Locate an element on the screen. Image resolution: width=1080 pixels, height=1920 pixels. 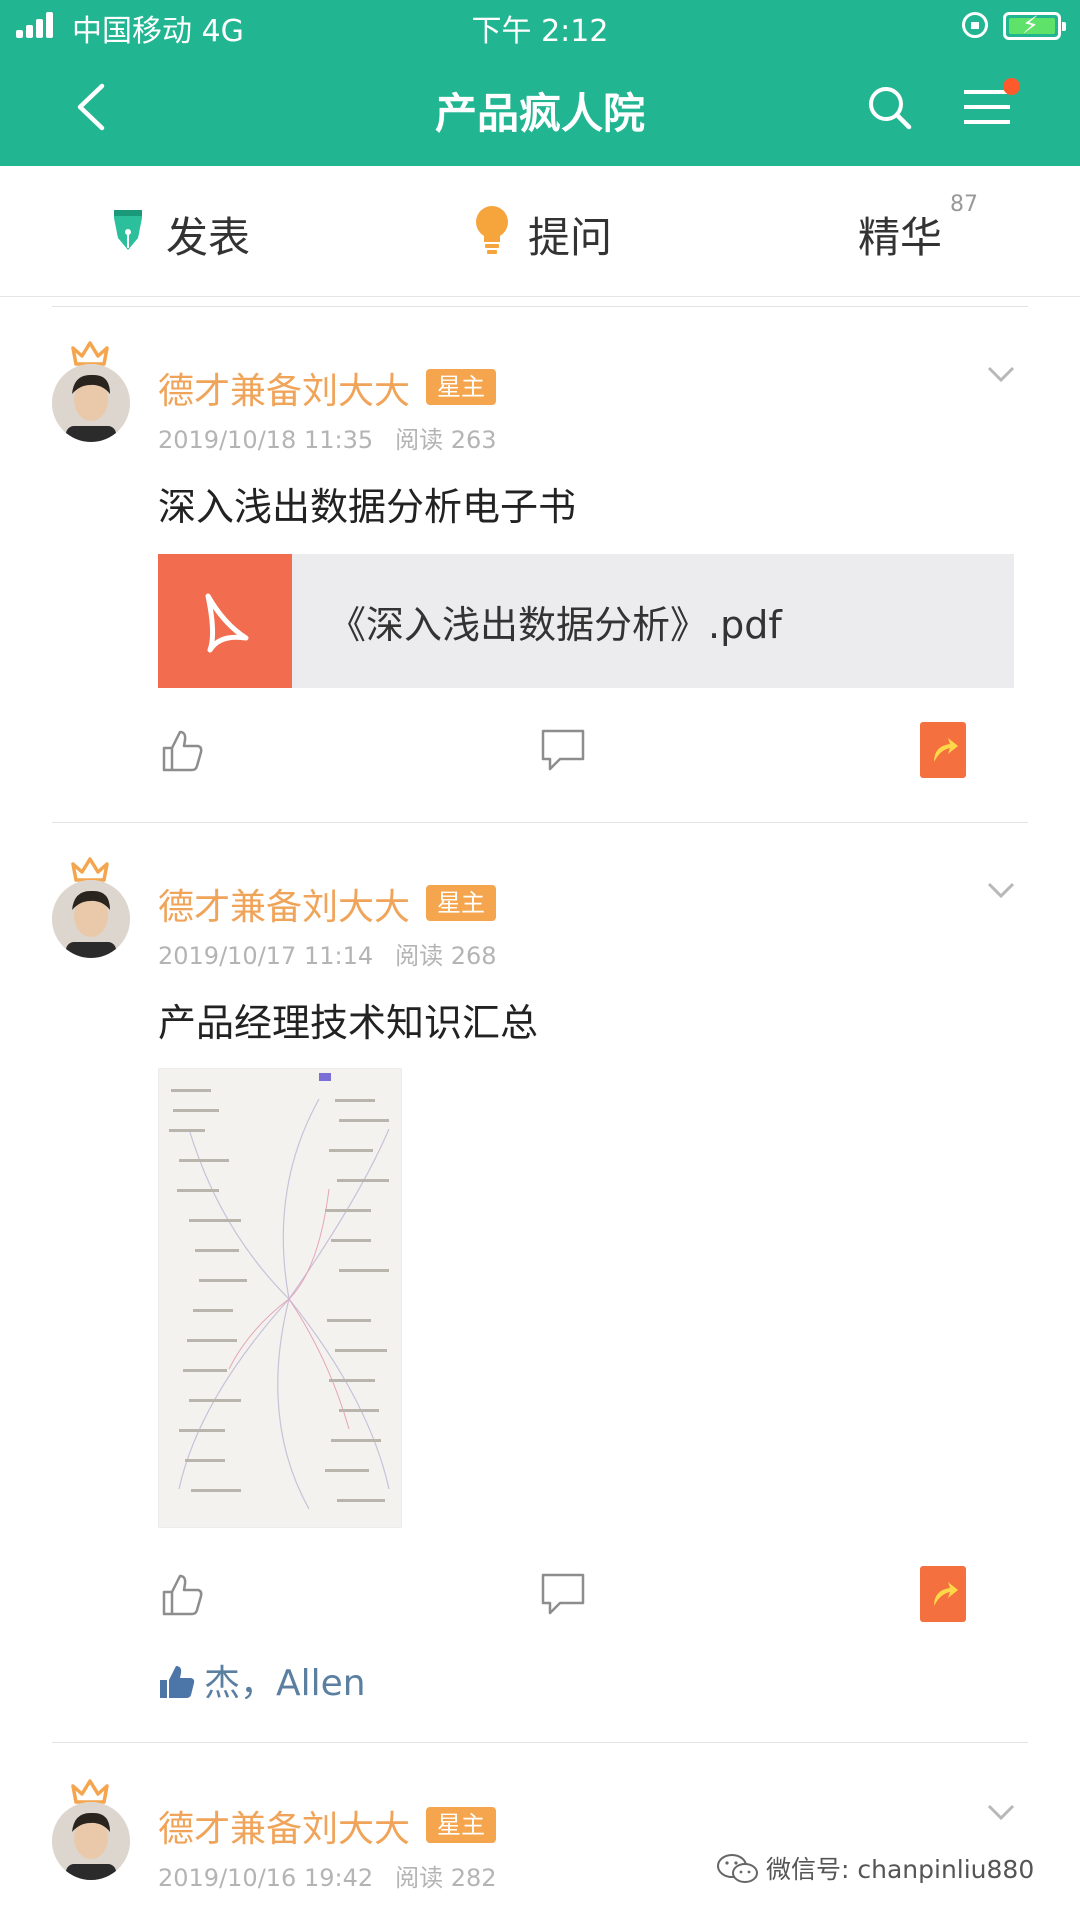
page-title: 产品疯人院 is located at coordinates (539, 113).